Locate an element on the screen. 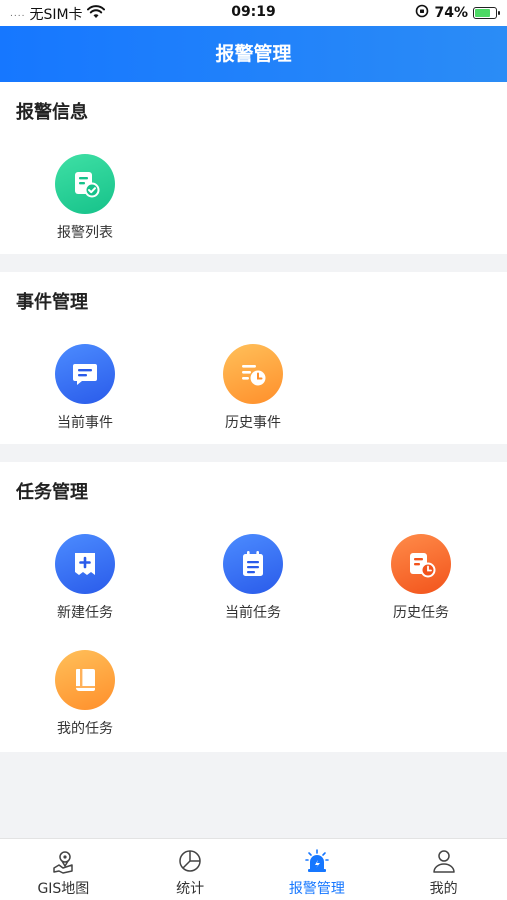 This screenshot has height=900, width=507. calendar-icon is located at coordinates (253, 564).